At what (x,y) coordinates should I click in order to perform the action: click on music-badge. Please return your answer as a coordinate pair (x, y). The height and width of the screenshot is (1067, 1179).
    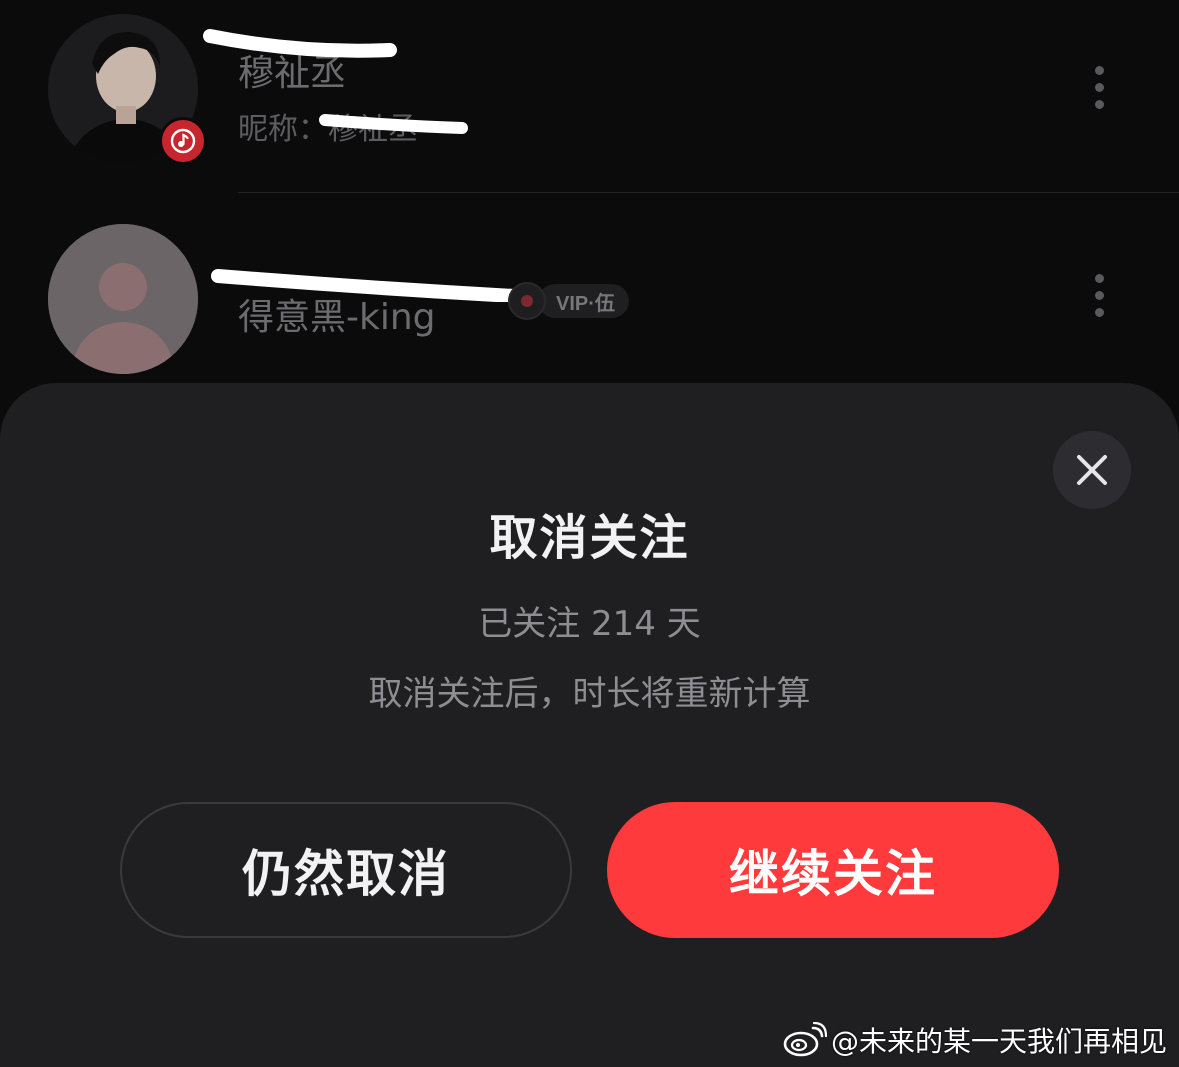
    Looking at the image, I should click on (183, 141).